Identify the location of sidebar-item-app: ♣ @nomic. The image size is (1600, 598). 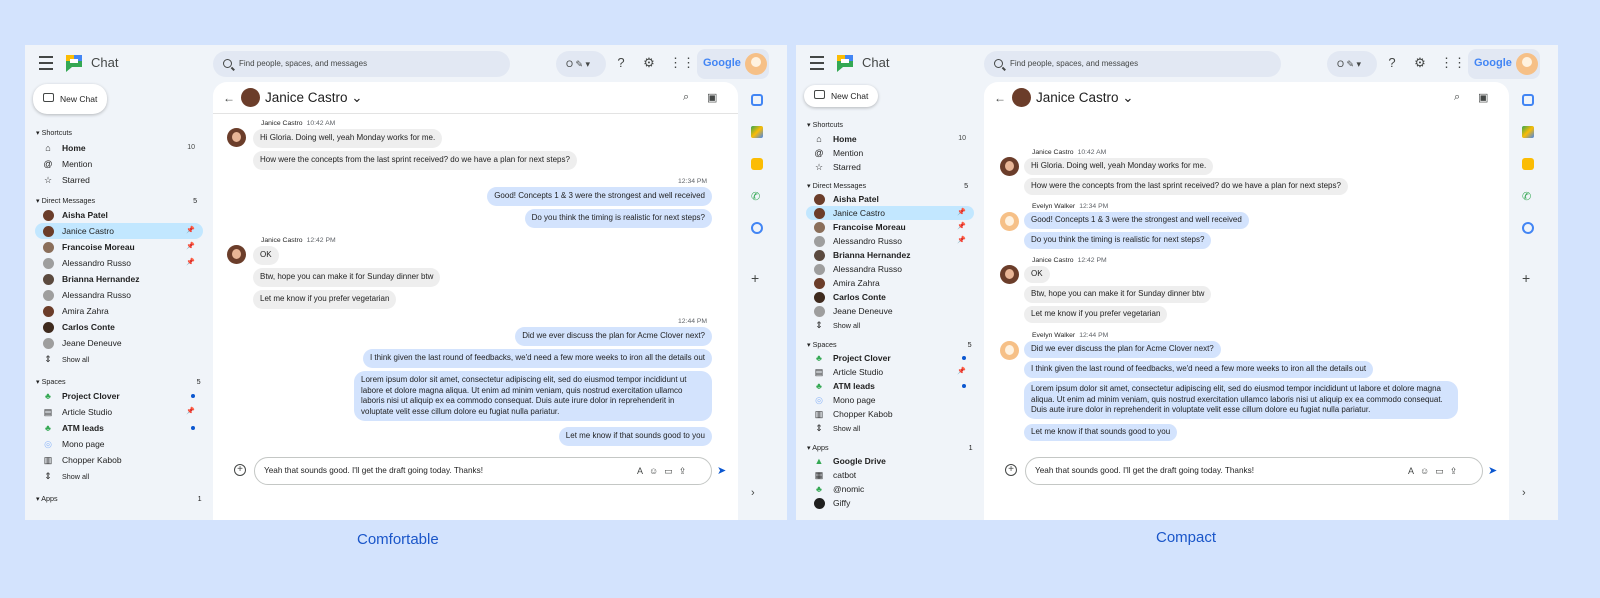
(890, 489).